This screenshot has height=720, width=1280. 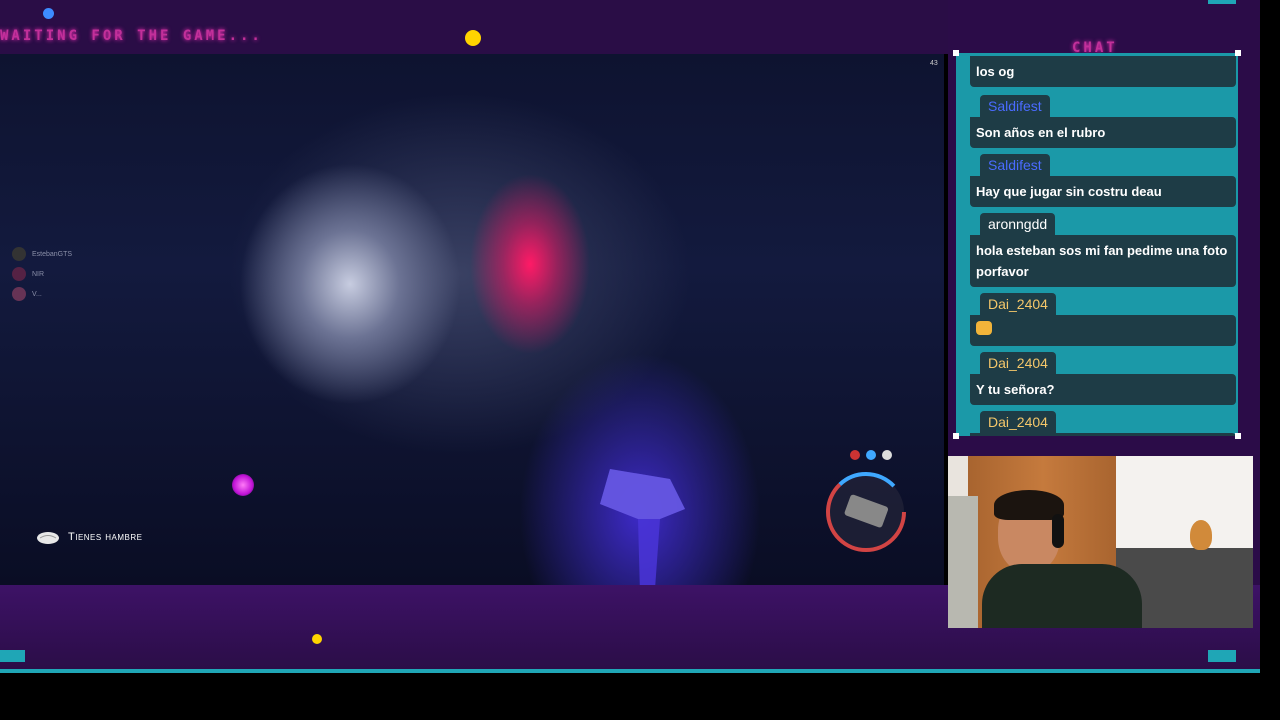 I want to click on stamina-compass, so click(x=866, y=512).